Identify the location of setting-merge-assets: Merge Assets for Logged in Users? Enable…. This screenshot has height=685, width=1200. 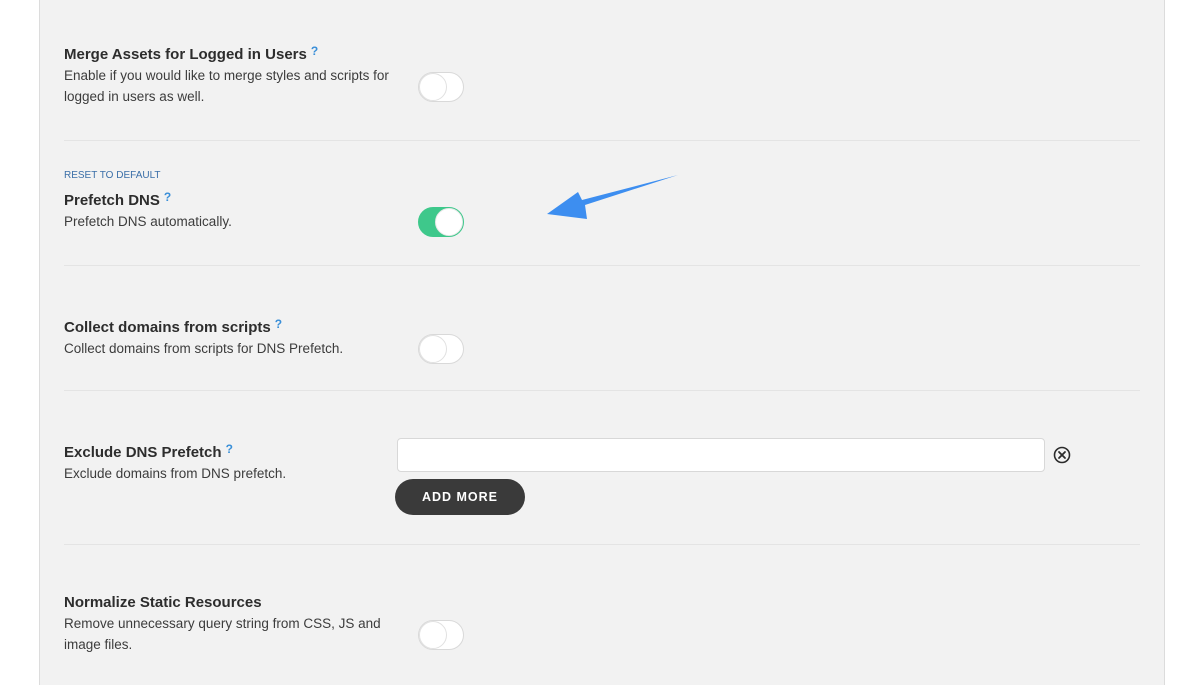
(602, 75).